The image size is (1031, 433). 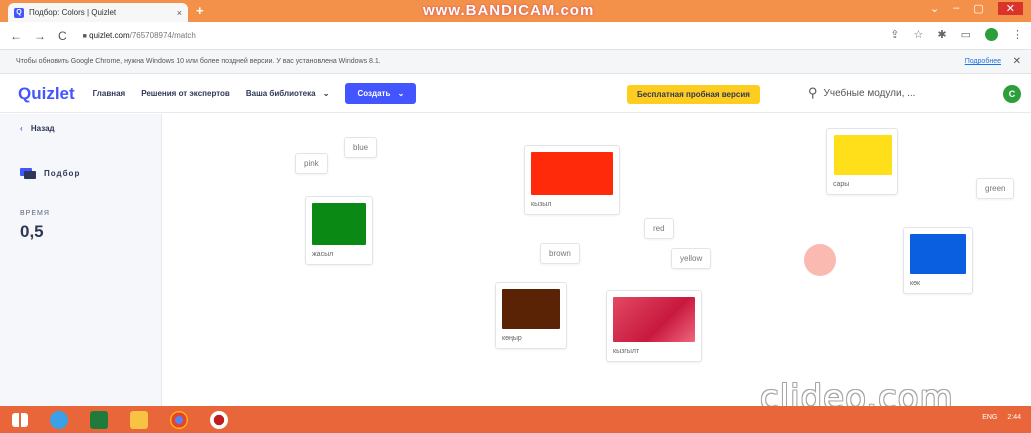 I want to click on create-button-label: Создать, so click(x=374, y=93).